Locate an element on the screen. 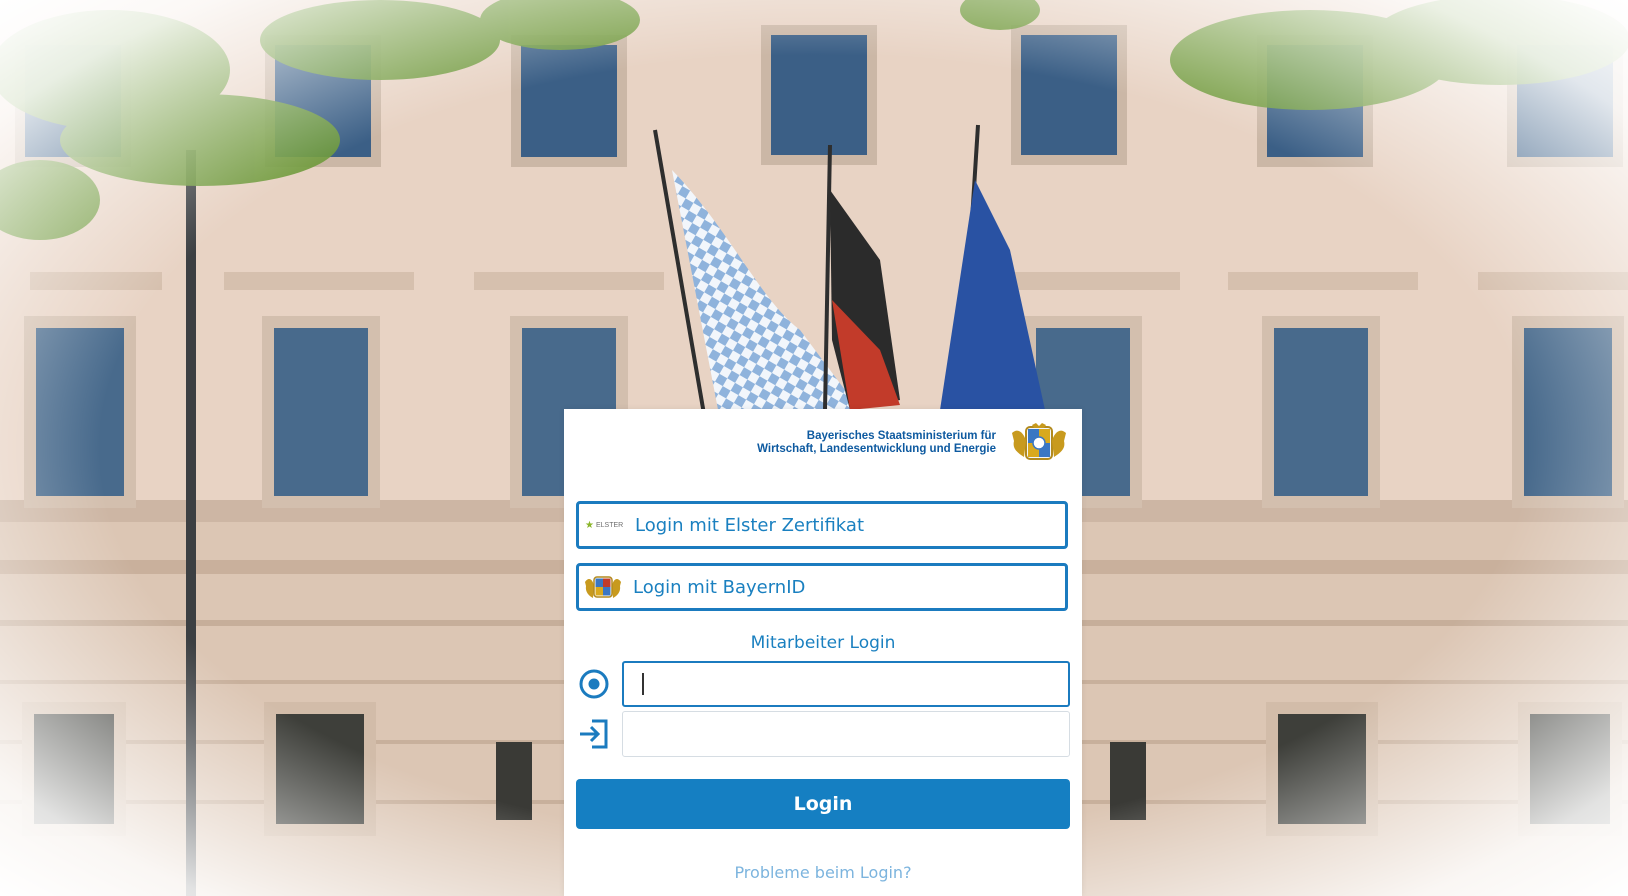 The width and height of the screenshot is (1628, 896). elster-login-button: ★ ELSTER Login mit Elster Zertifikat is located at coordinates (822, 525).